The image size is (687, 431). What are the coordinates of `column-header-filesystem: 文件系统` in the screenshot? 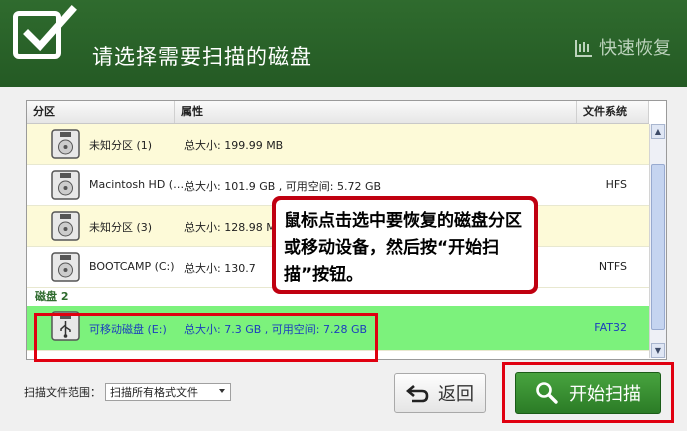 It's located at (613, 112).